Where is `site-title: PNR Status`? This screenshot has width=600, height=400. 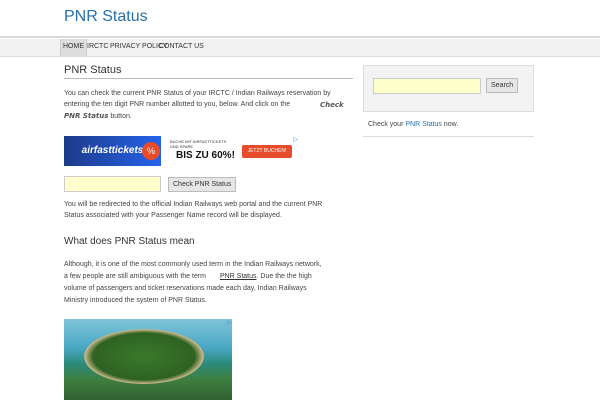
site-title: PNR Status is located at coordinates (106, 17).